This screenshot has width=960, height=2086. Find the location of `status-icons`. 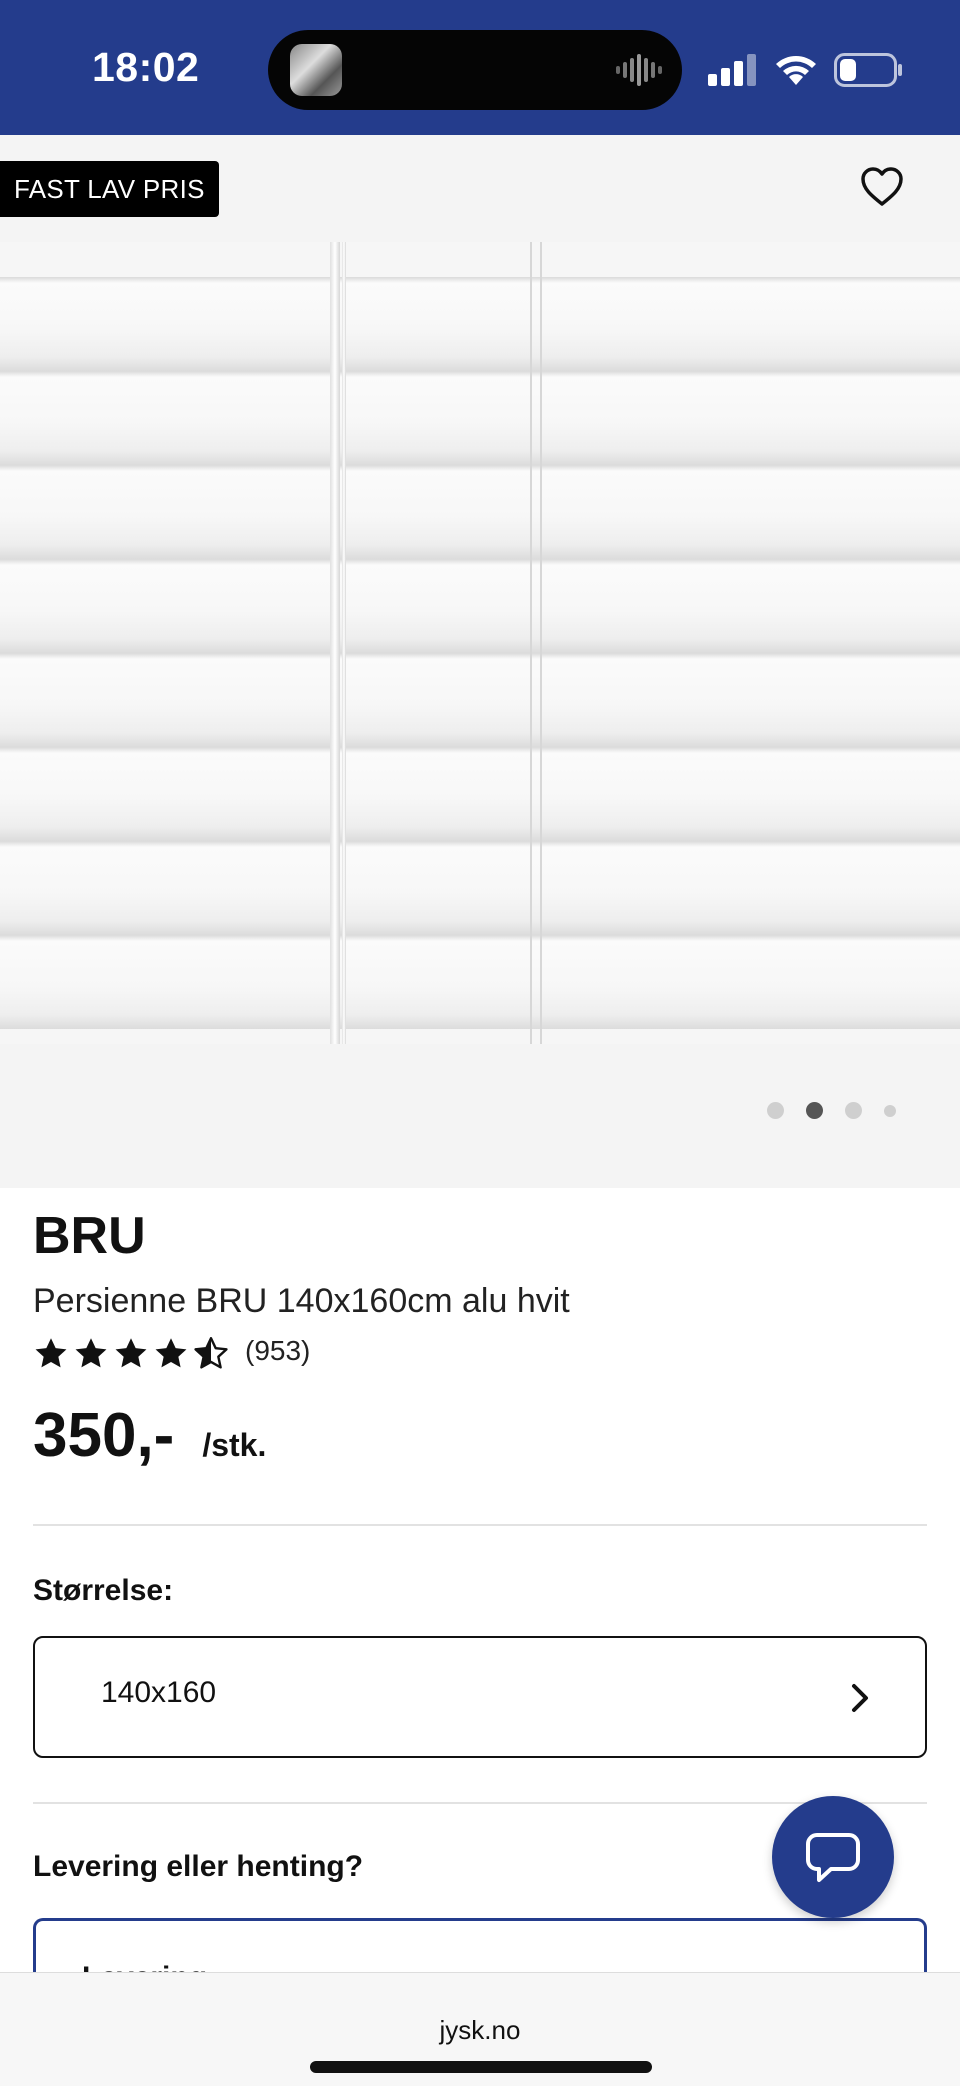

status-icons is located at coordinates (806, 70).